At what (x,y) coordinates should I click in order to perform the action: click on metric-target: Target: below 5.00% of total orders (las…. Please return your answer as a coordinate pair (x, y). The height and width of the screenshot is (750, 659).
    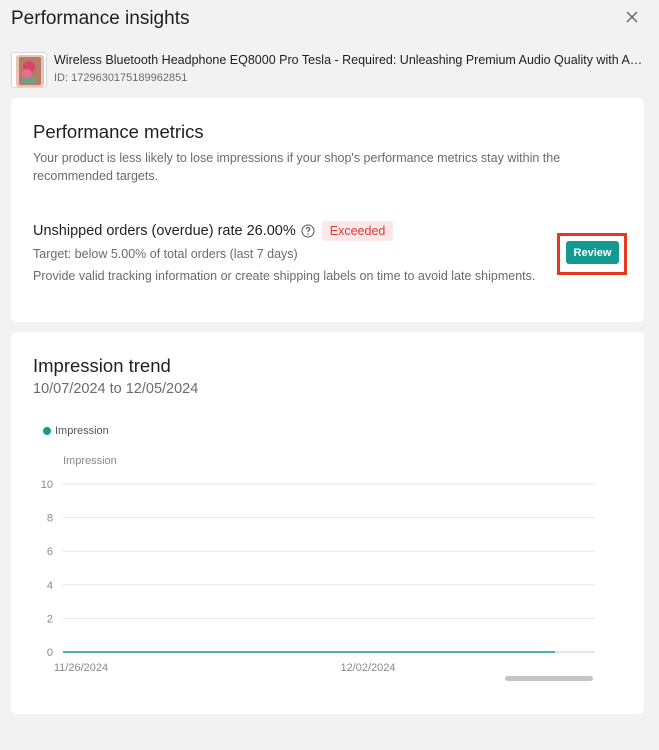
    Looking at the image, I should click on (165, 254).